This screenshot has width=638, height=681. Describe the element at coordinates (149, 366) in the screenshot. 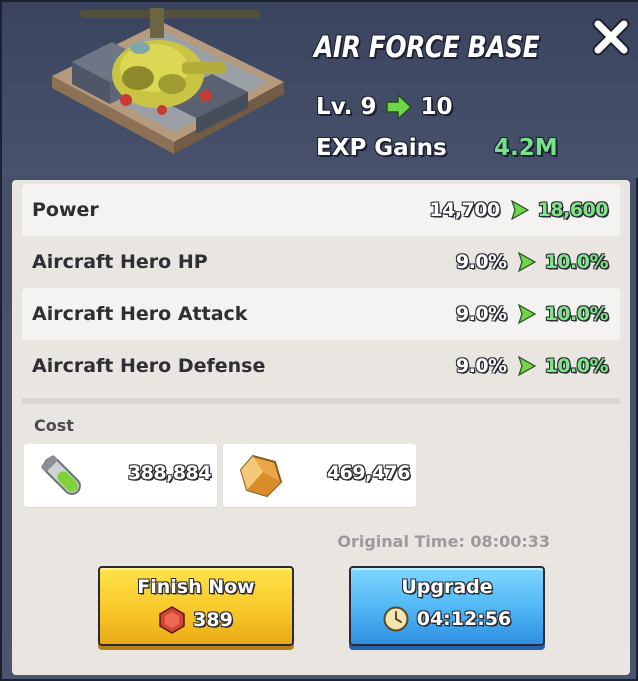

I see `stat-label: Aircraft Hero Defense` at that location.